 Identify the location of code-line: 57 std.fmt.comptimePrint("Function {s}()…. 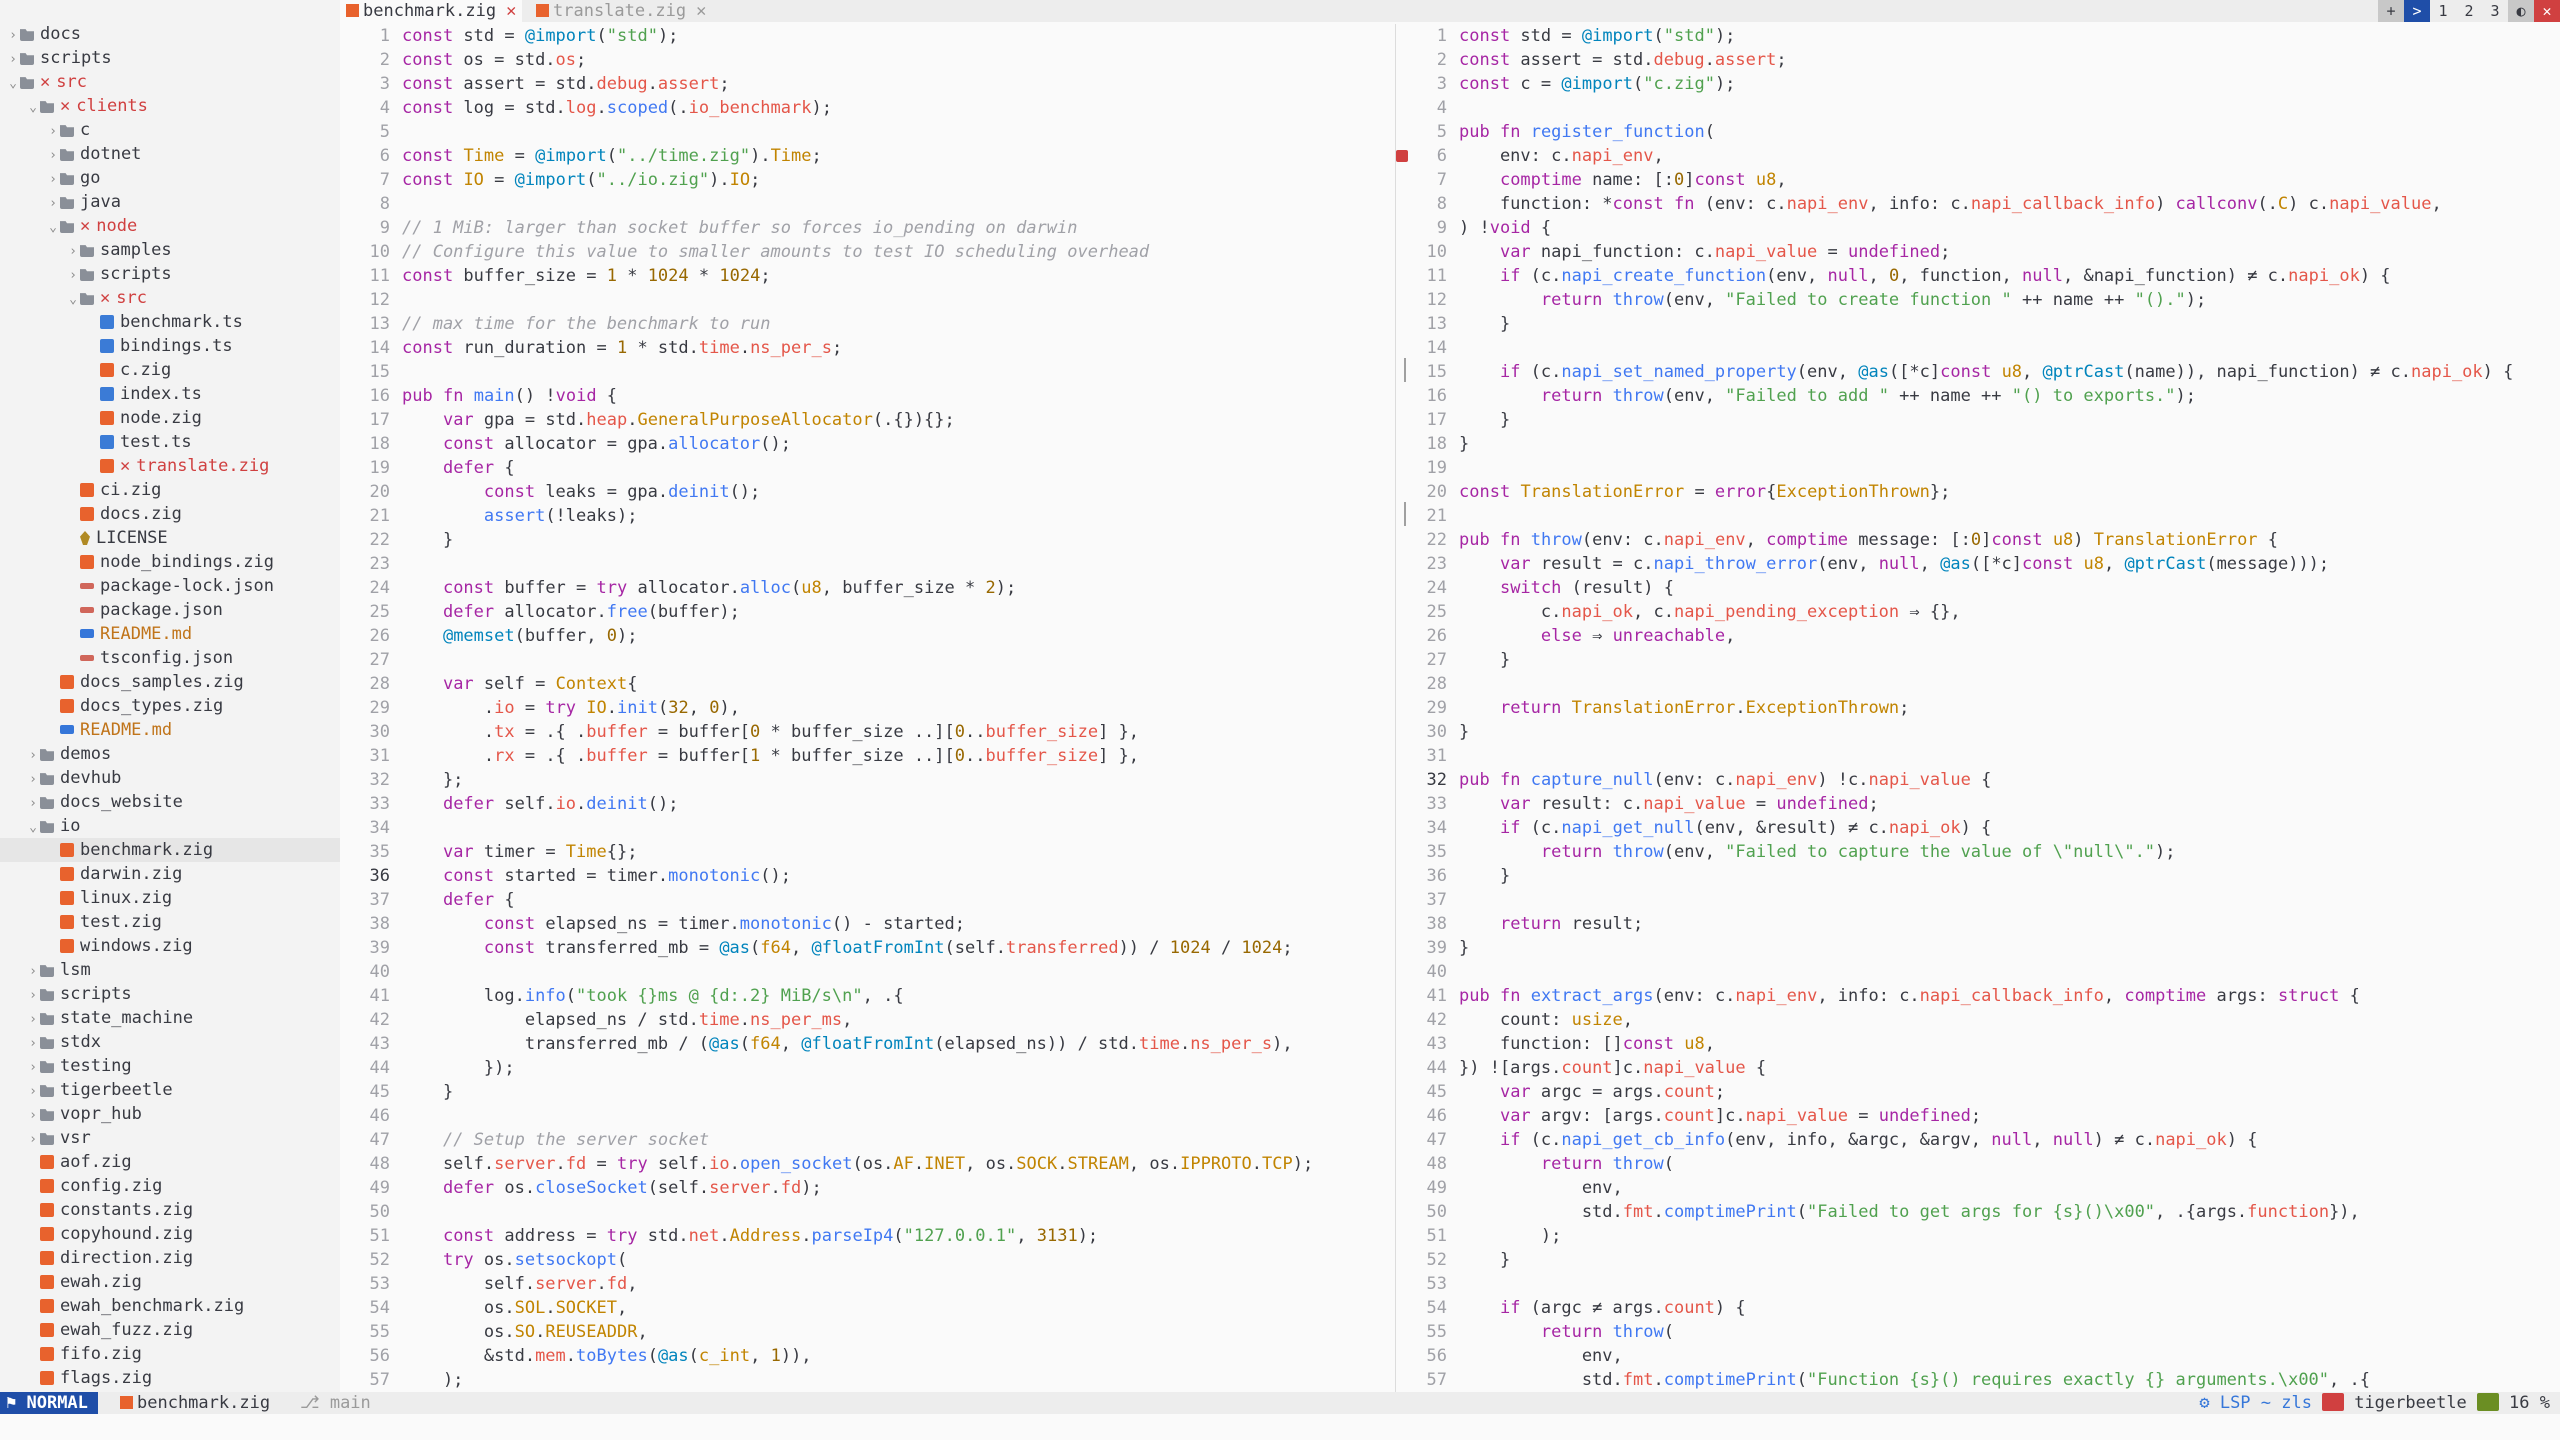
(1978, 1380).